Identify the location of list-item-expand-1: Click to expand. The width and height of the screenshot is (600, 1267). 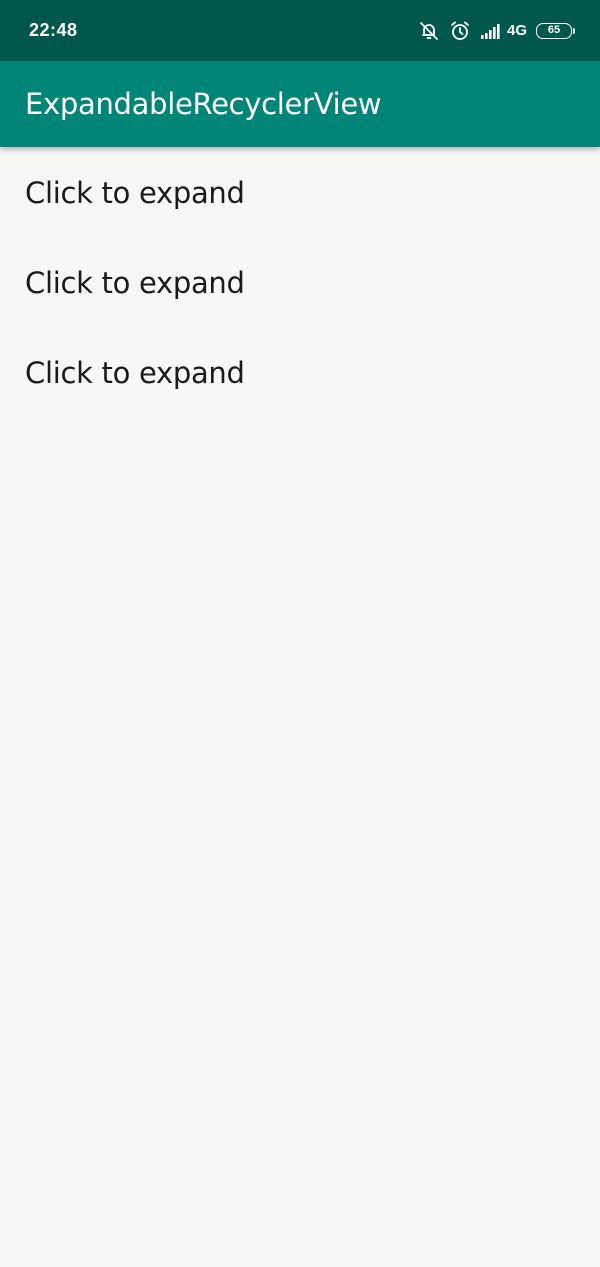
(300, 193).